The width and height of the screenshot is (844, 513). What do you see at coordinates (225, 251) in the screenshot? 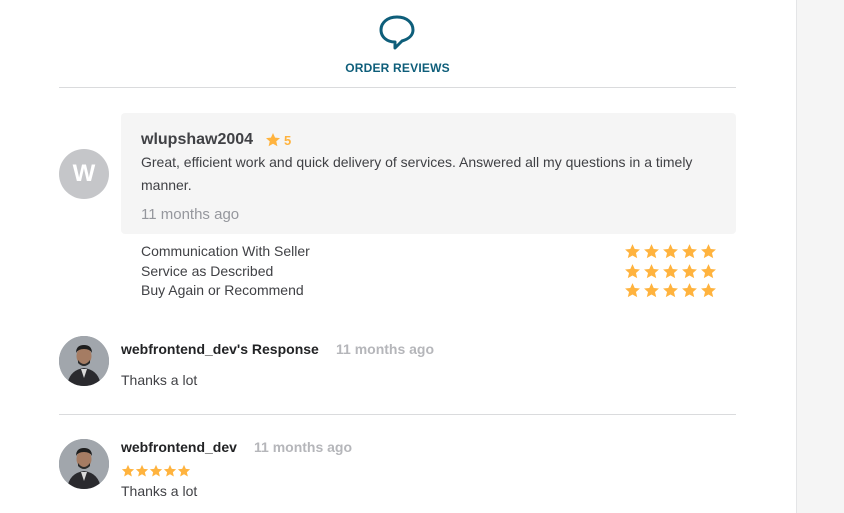
I see `criteria-label: Communication With Seller` at bounding box center [225, 251].